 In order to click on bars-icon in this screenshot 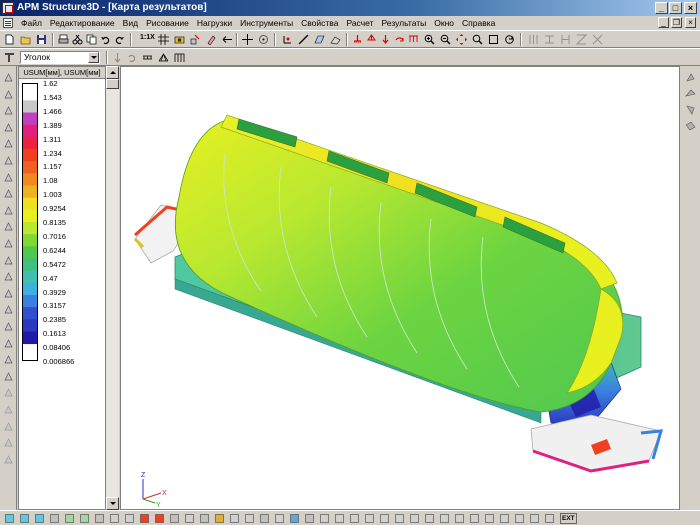, I will do `click(8, 359)`.